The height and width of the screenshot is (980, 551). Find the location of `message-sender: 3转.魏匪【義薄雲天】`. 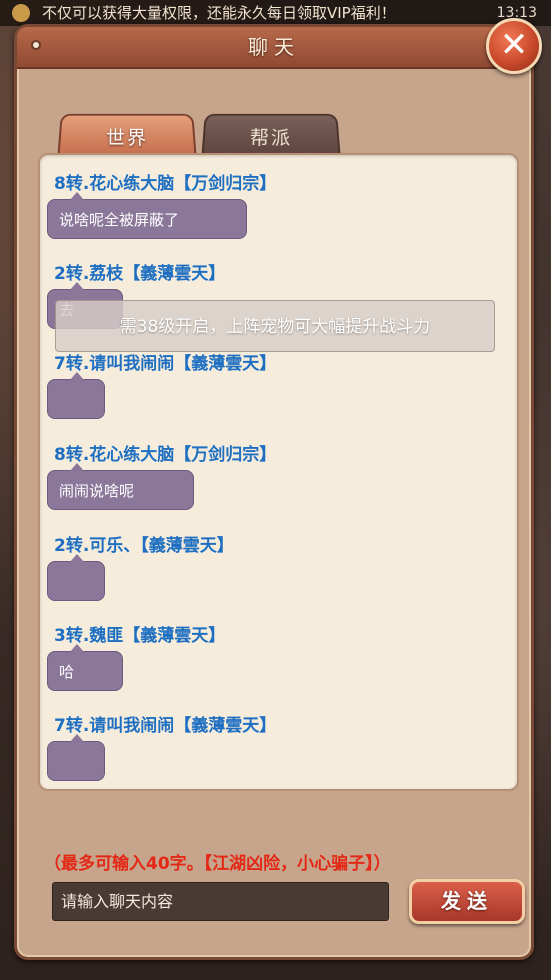

message-sender: 3转.魏匪【義薄雲天】 is located at coordinates (139, 633).